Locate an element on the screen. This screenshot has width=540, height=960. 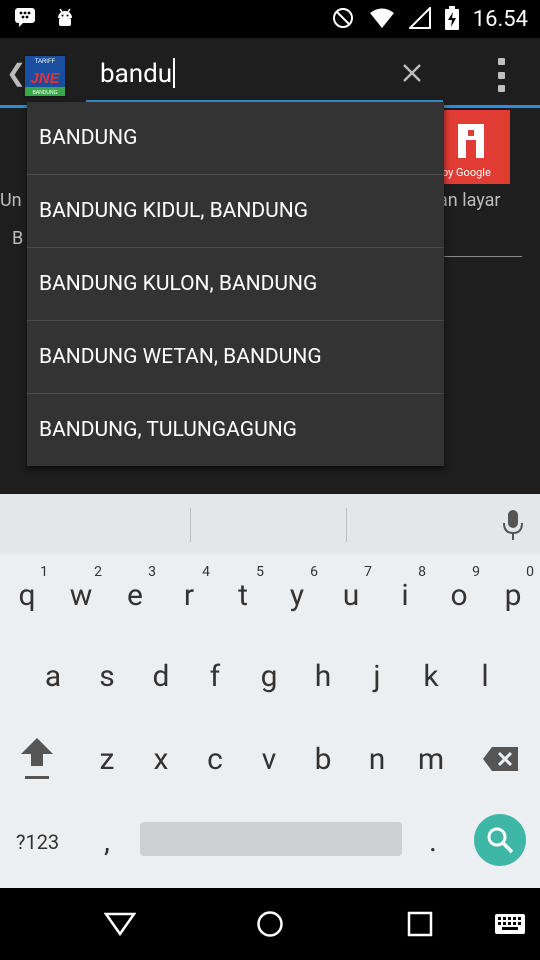
key-n: n is located at coordinates (377, 759).